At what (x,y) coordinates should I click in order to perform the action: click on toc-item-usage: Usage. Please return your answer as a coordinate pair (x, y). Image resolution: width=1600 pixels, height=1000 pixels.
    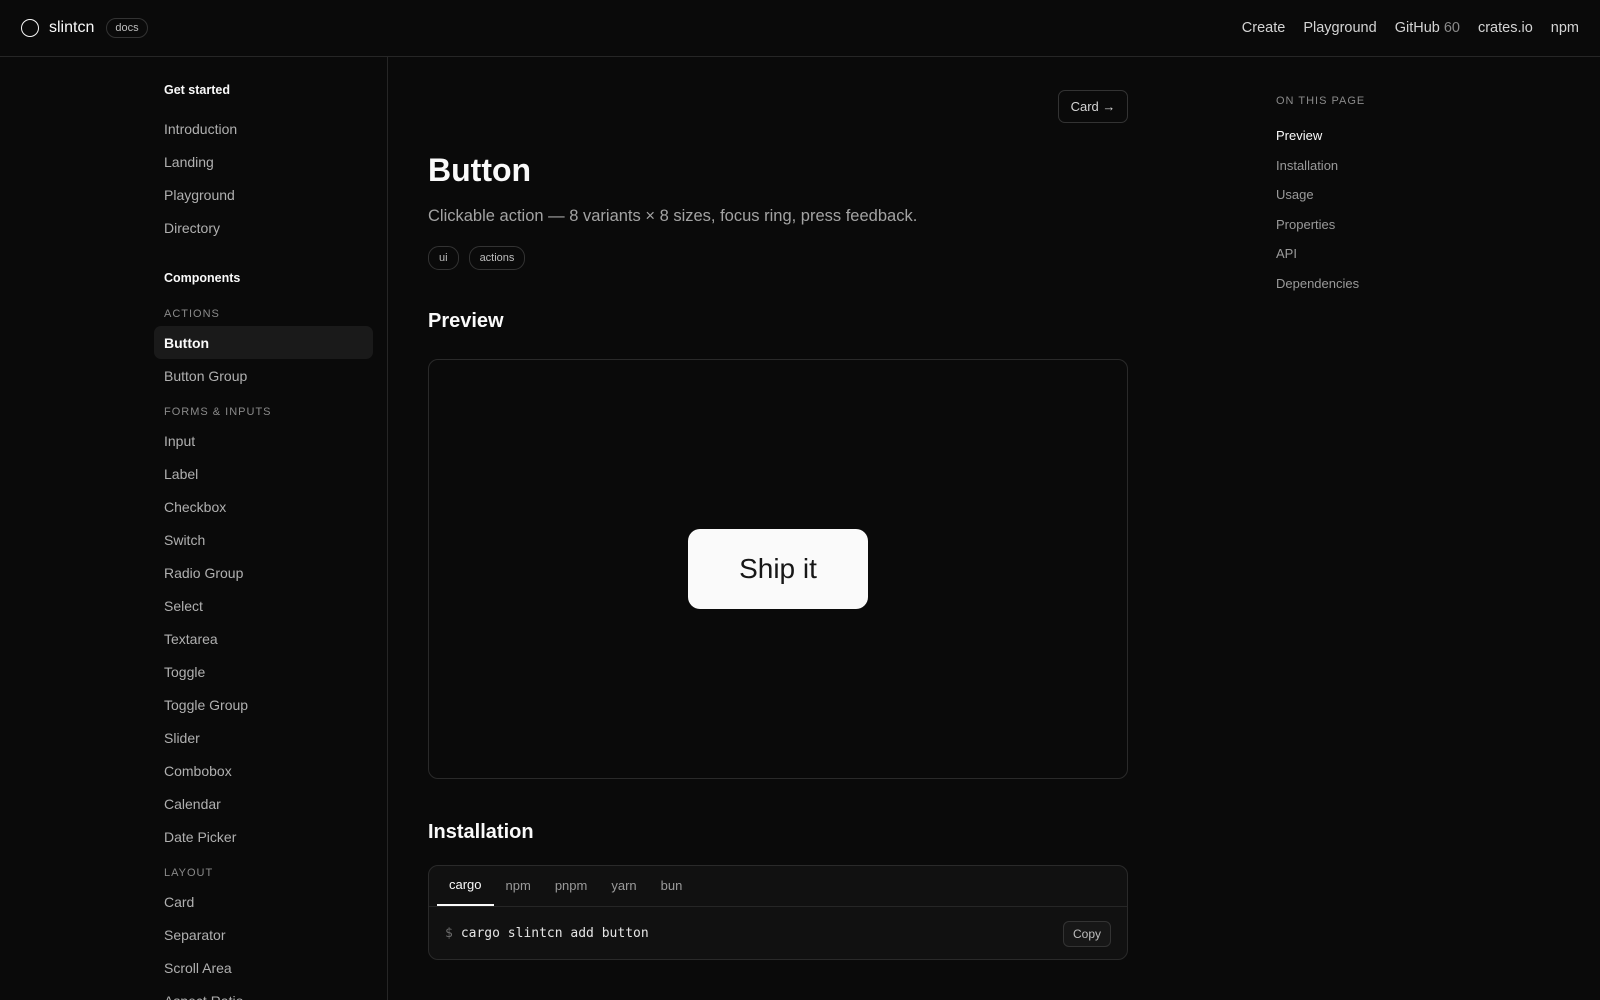
    Looking at the image, I should click on (1320, 195).